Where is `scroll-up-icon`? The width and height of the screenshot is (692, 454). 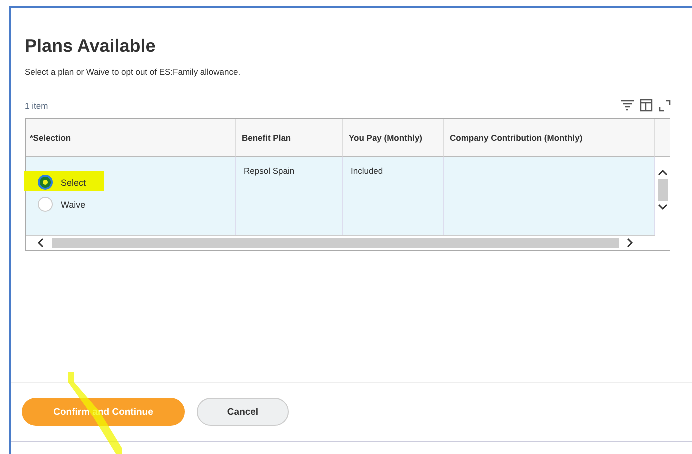
scroll-up-icon is located at coordinates (663, 173).